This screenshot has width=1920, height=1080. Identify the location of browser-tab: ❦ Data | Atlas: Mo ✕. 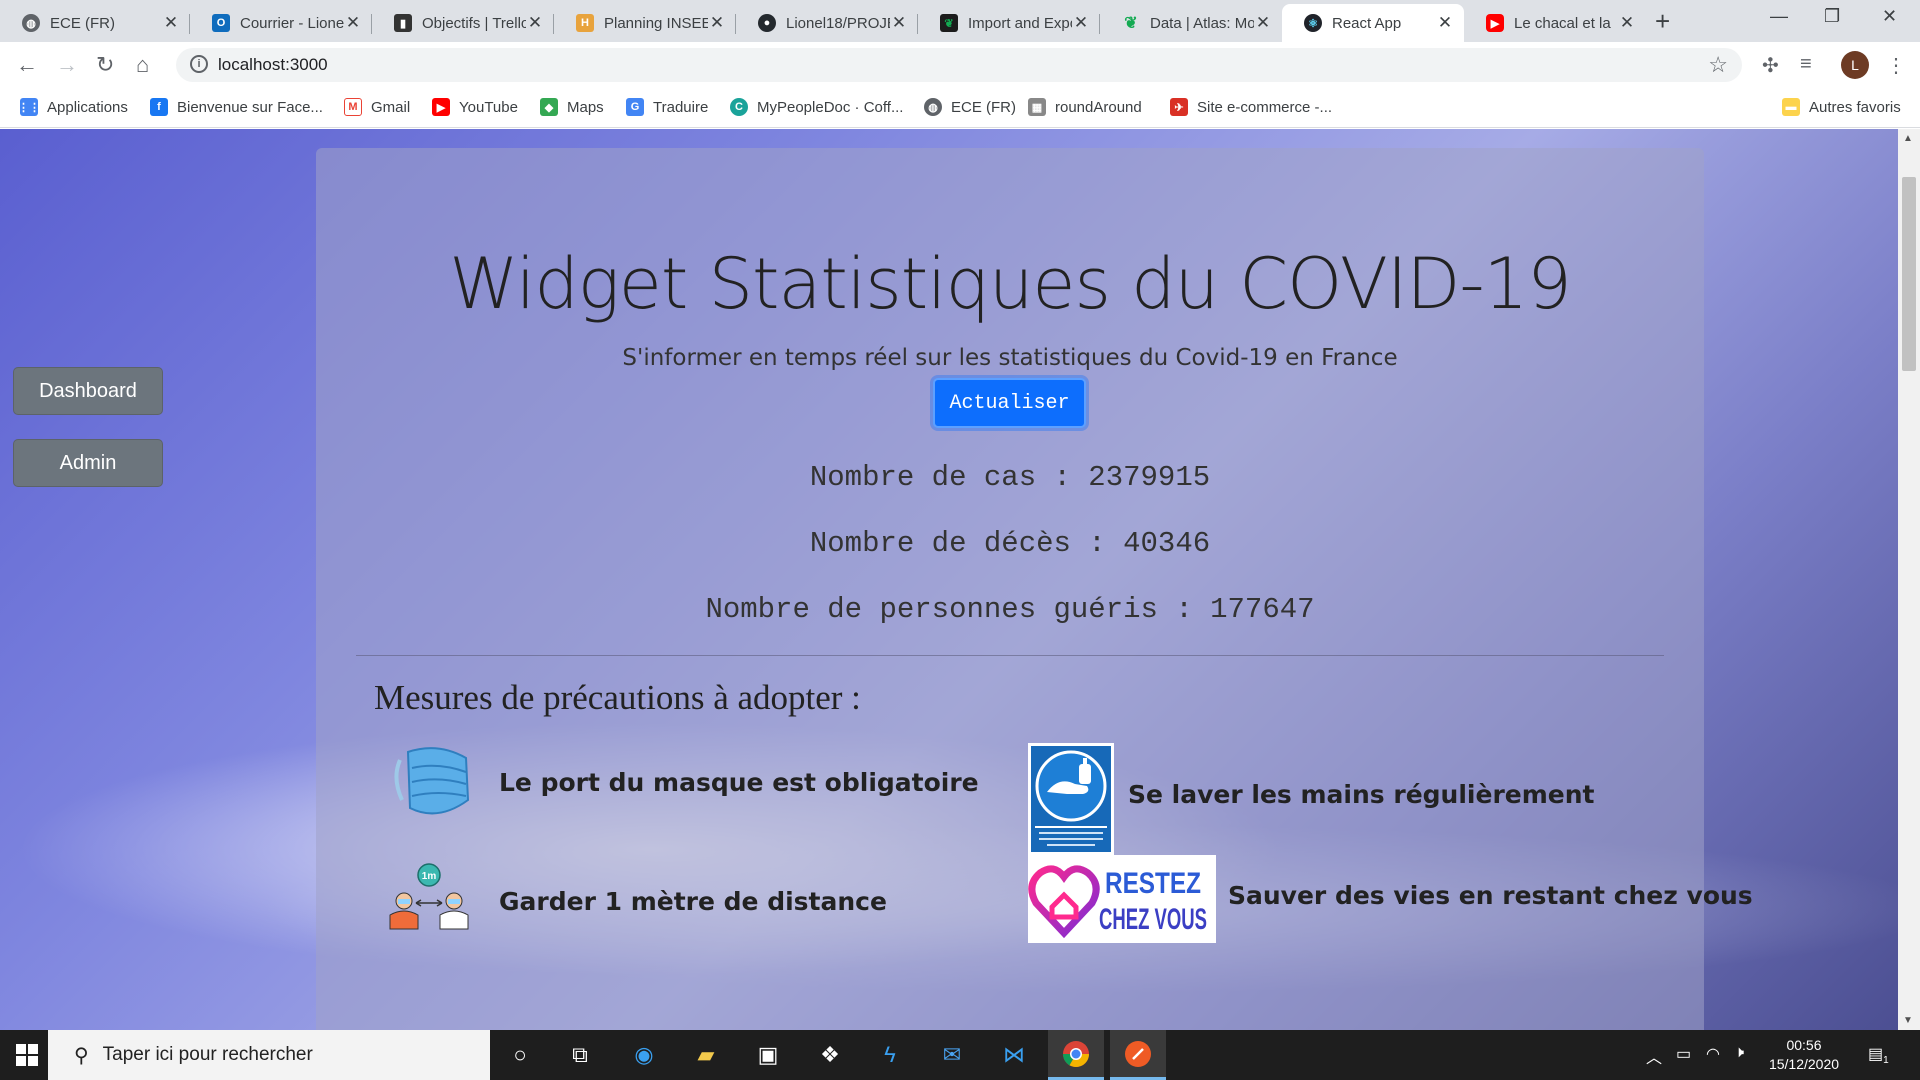
(1191, 23).